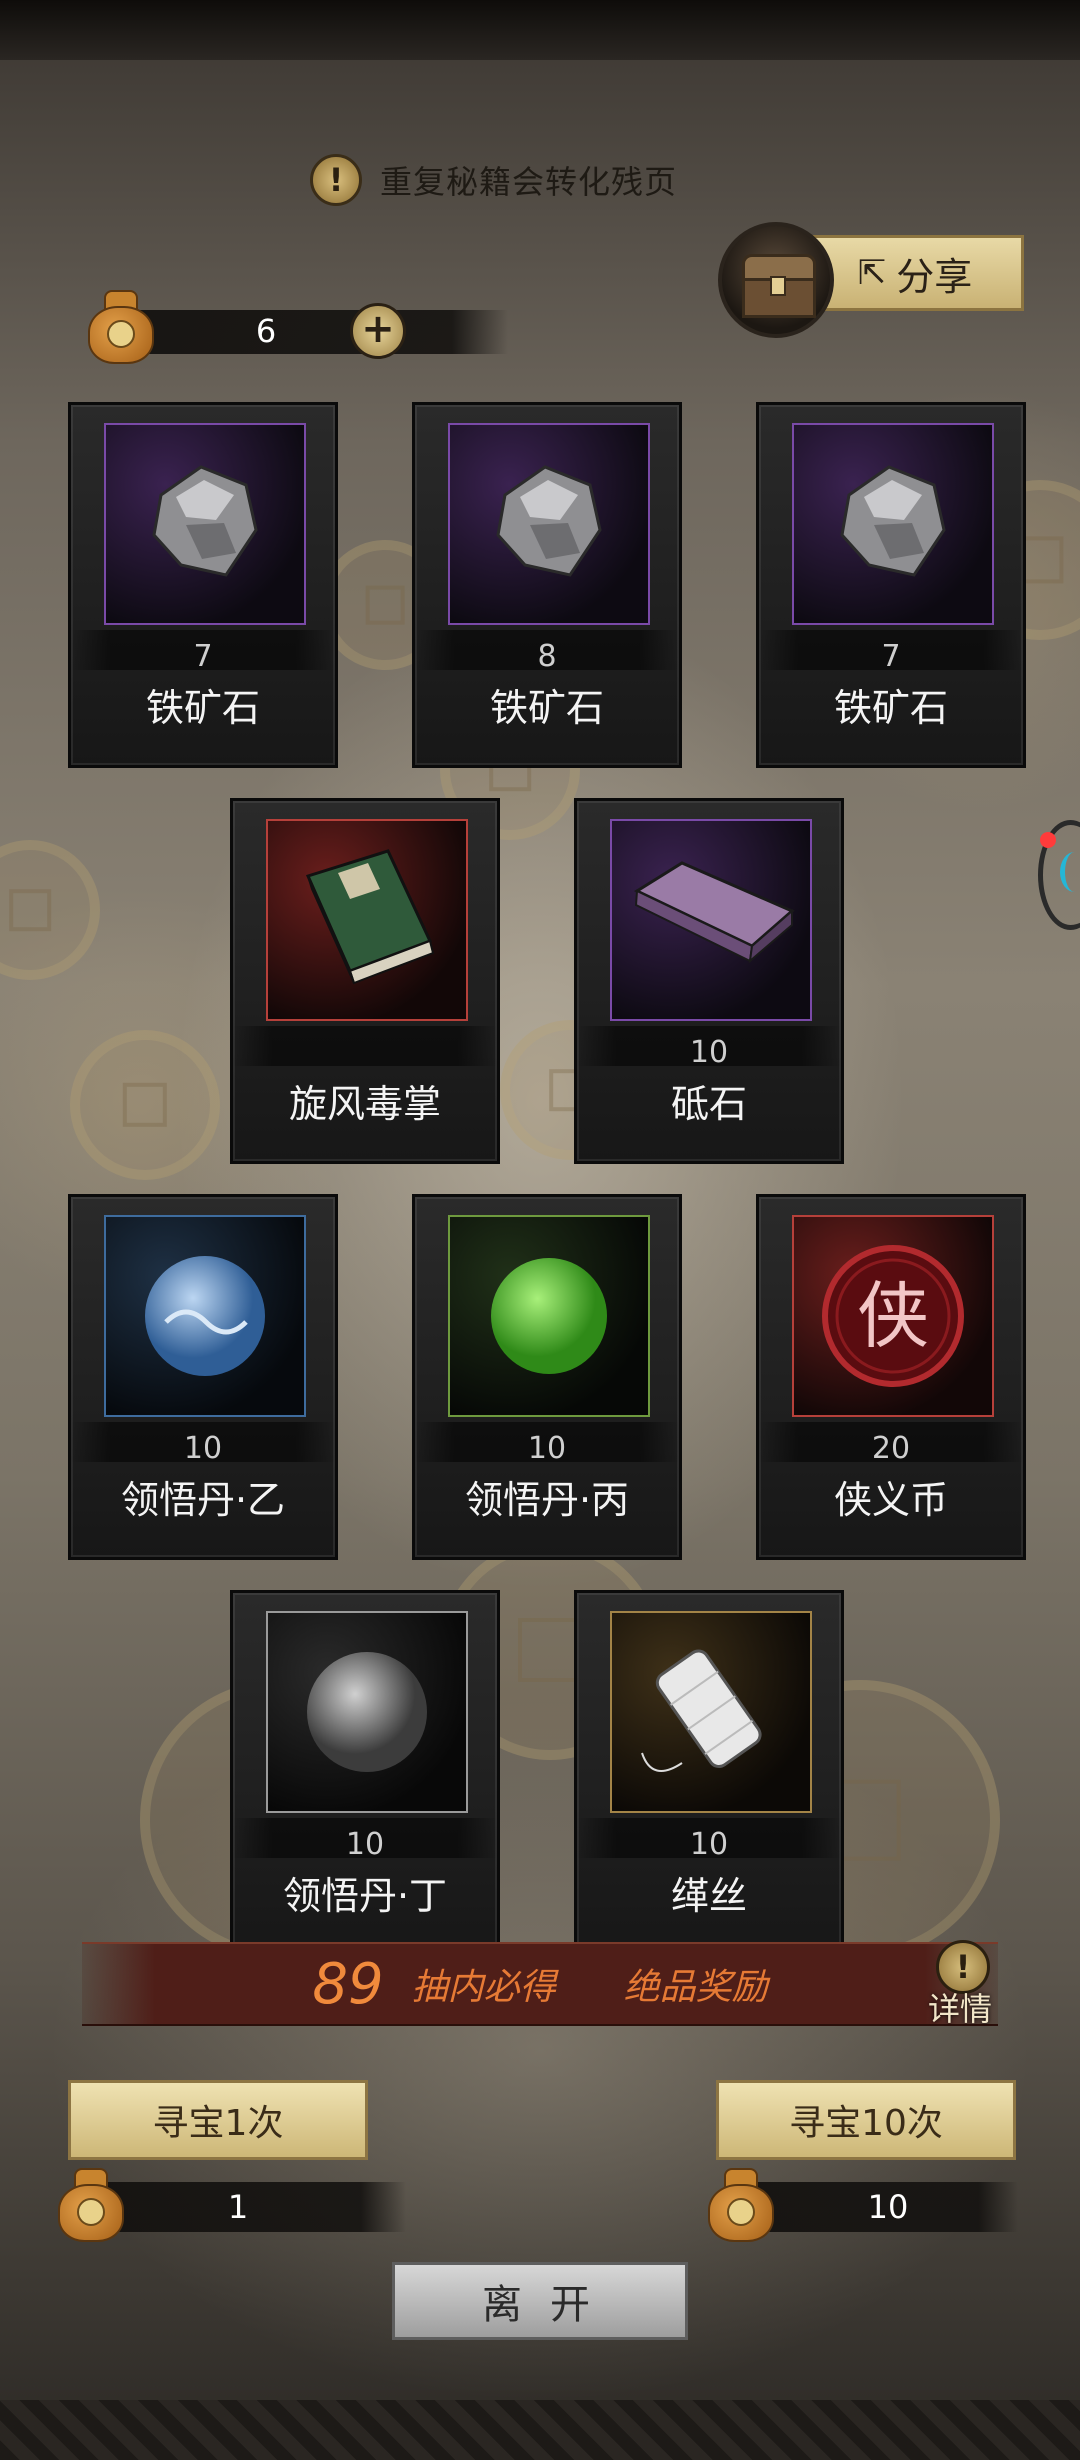  I want to click on item-name: 侠义币, so click(890, 1500).